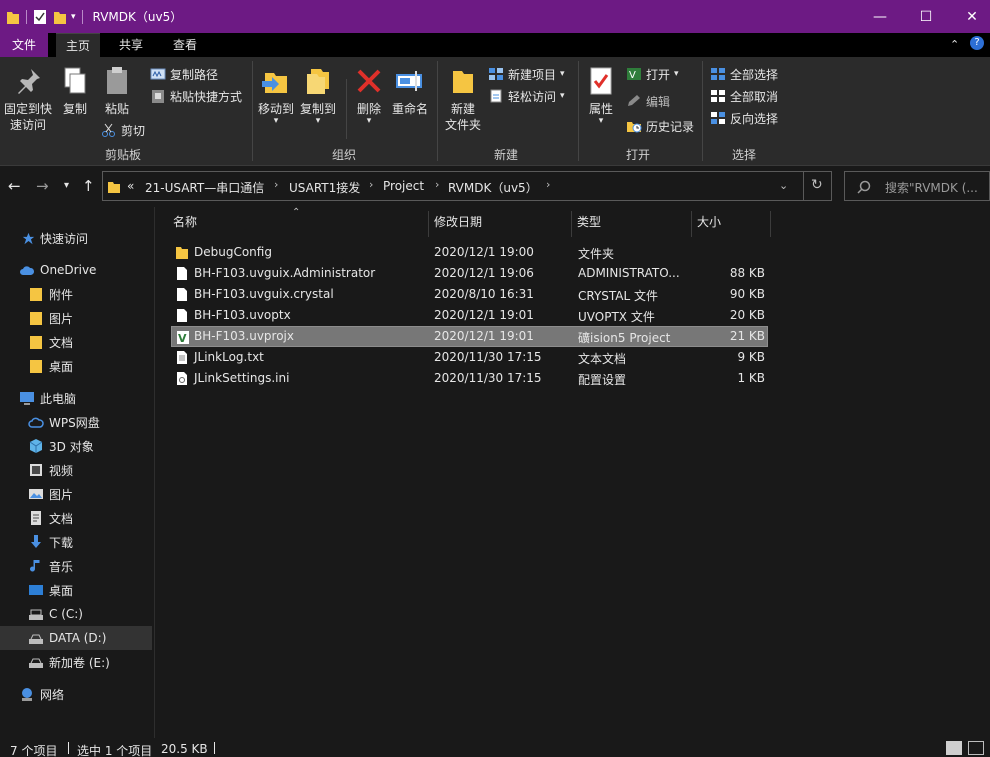 This screenshot has height=757, width=990. What do you see at coordinates (76, 422) in the screenshot?
I see `sidebar-item-wps-drive: WPS网盘` at bounding box center [76, 422].